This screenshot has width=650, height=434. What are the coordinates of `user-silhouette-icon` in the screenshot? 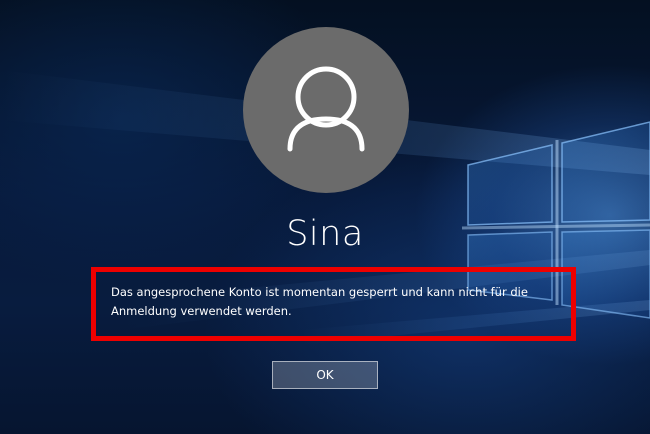 It's located at (326, 109).